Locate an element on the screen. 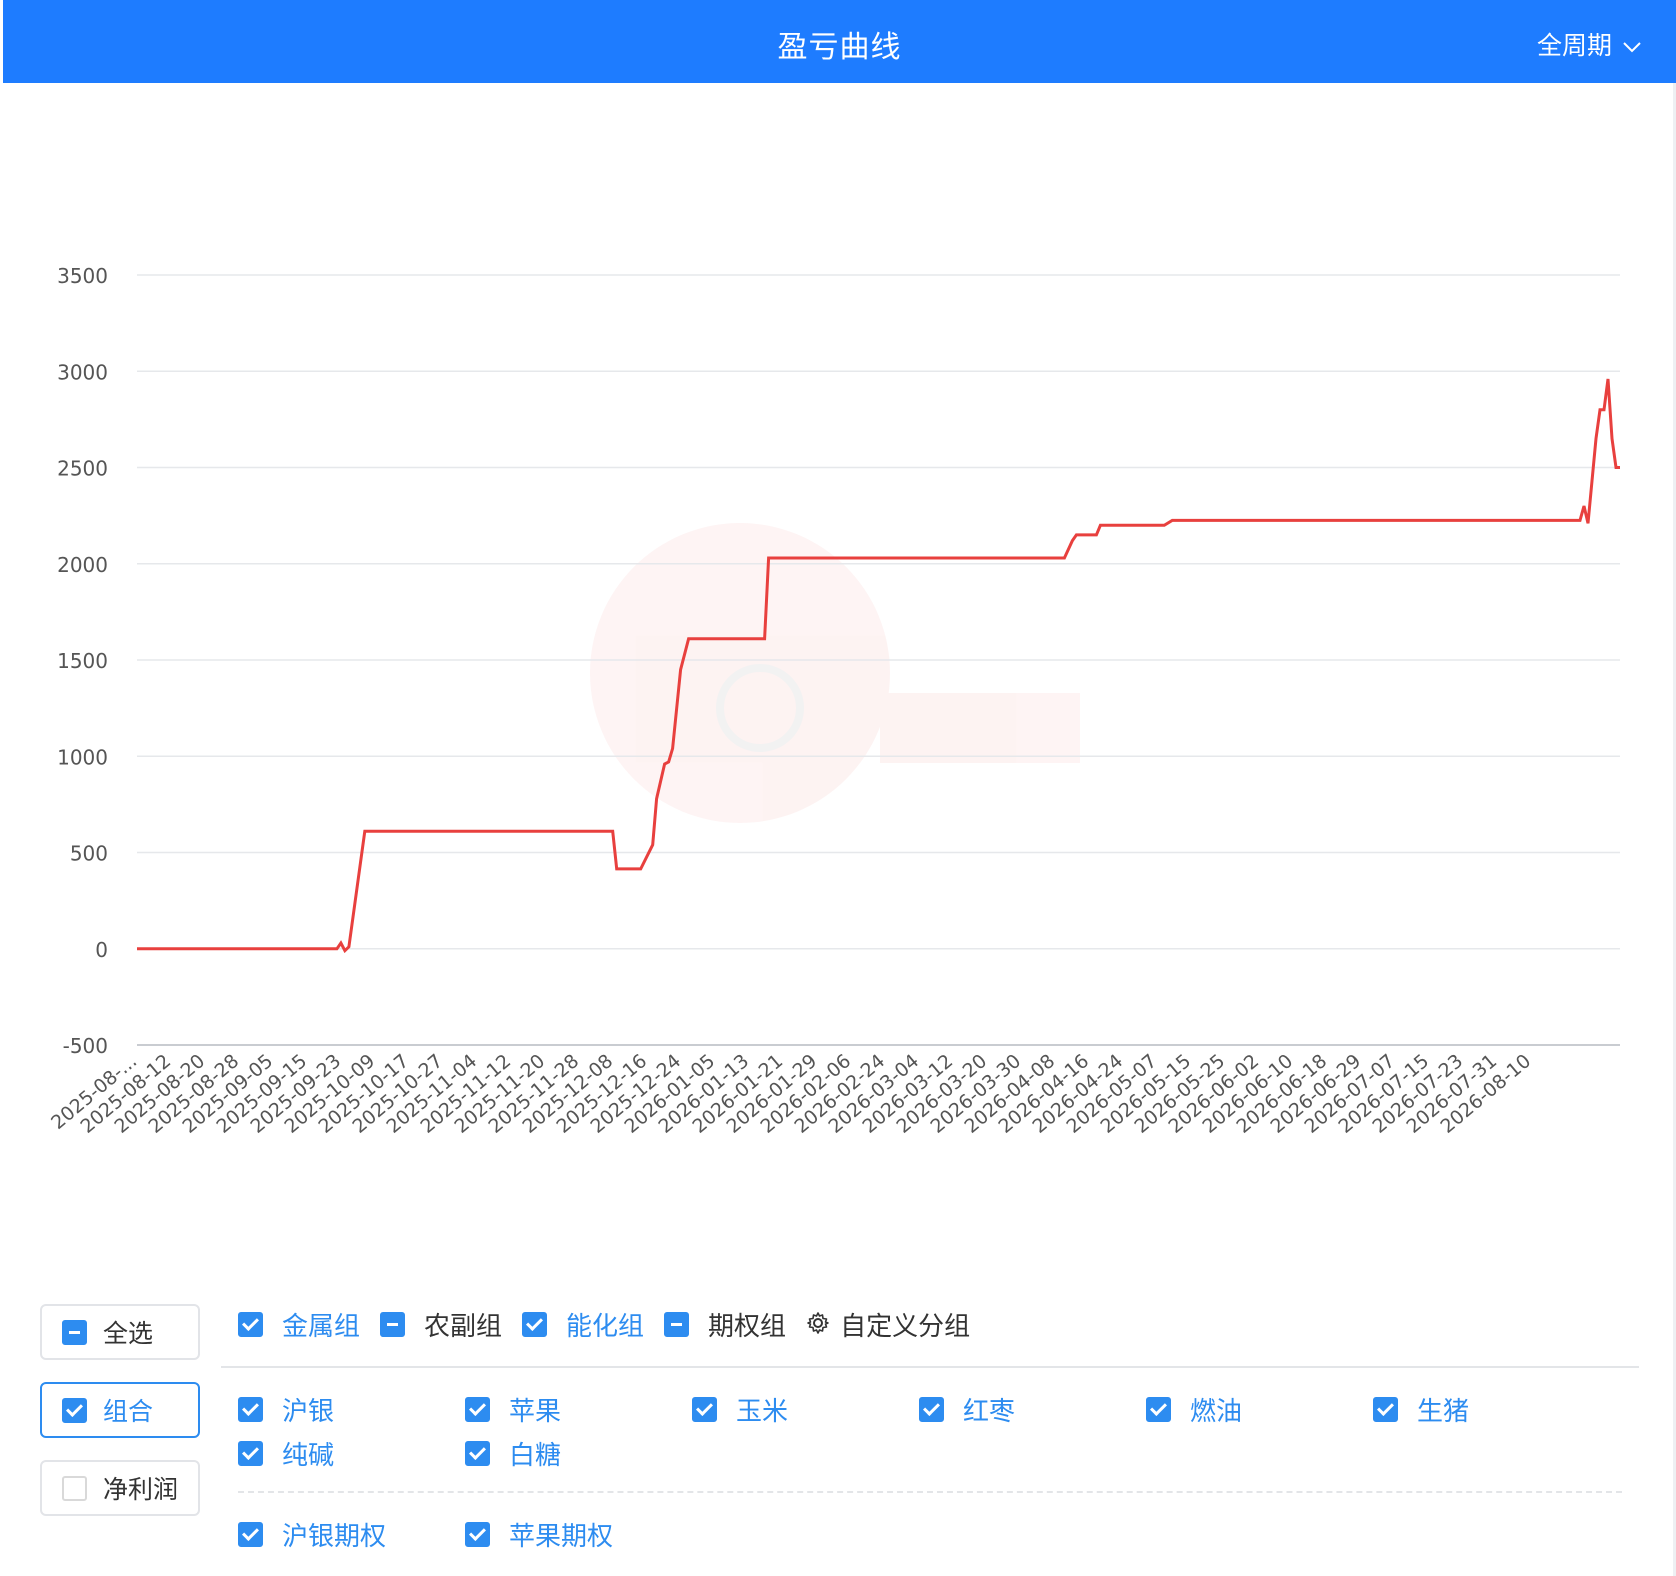 This screenshot has height=1576, width=1676. item-fuel-oil-checkbox is located at coordinates (1158, 1409).